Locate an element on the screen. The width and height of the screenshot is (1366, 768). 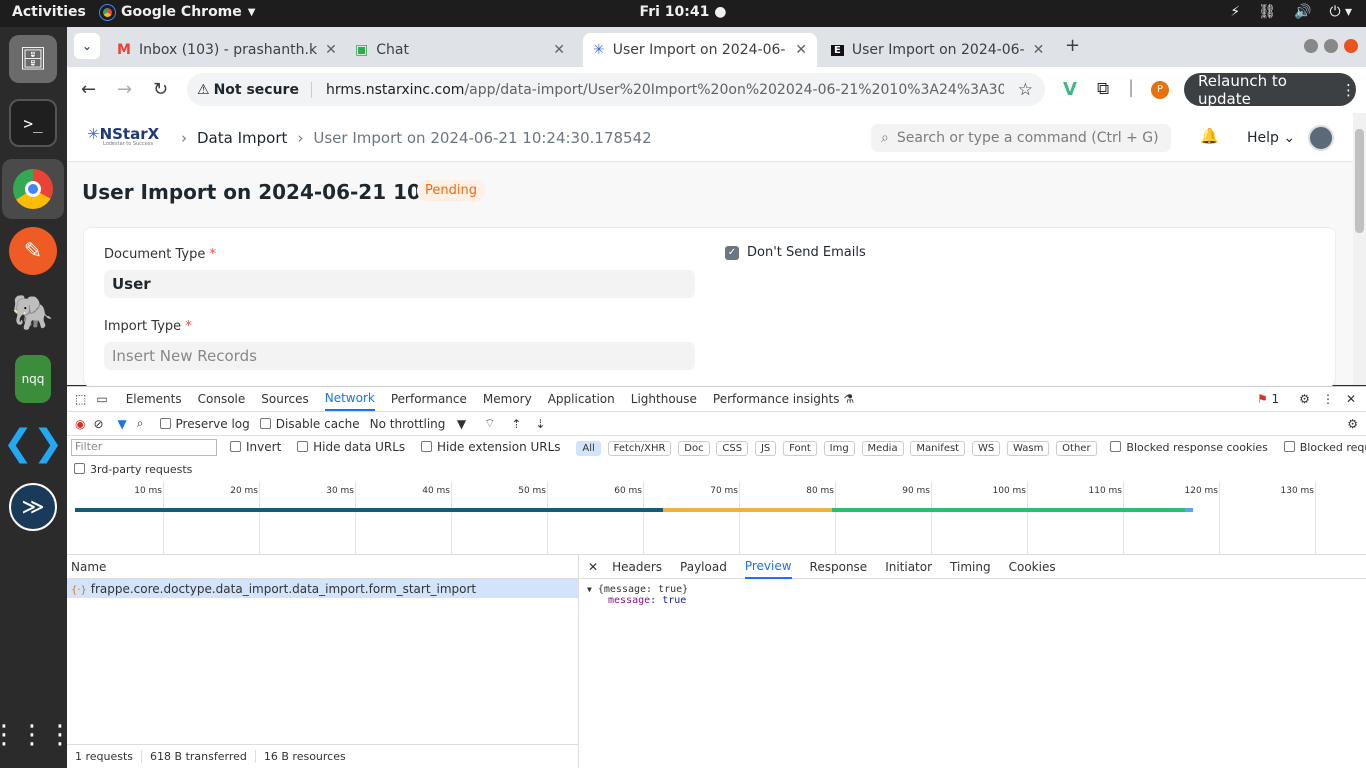
tab-cookies: Cookies is located at coordinates (1032, 567).